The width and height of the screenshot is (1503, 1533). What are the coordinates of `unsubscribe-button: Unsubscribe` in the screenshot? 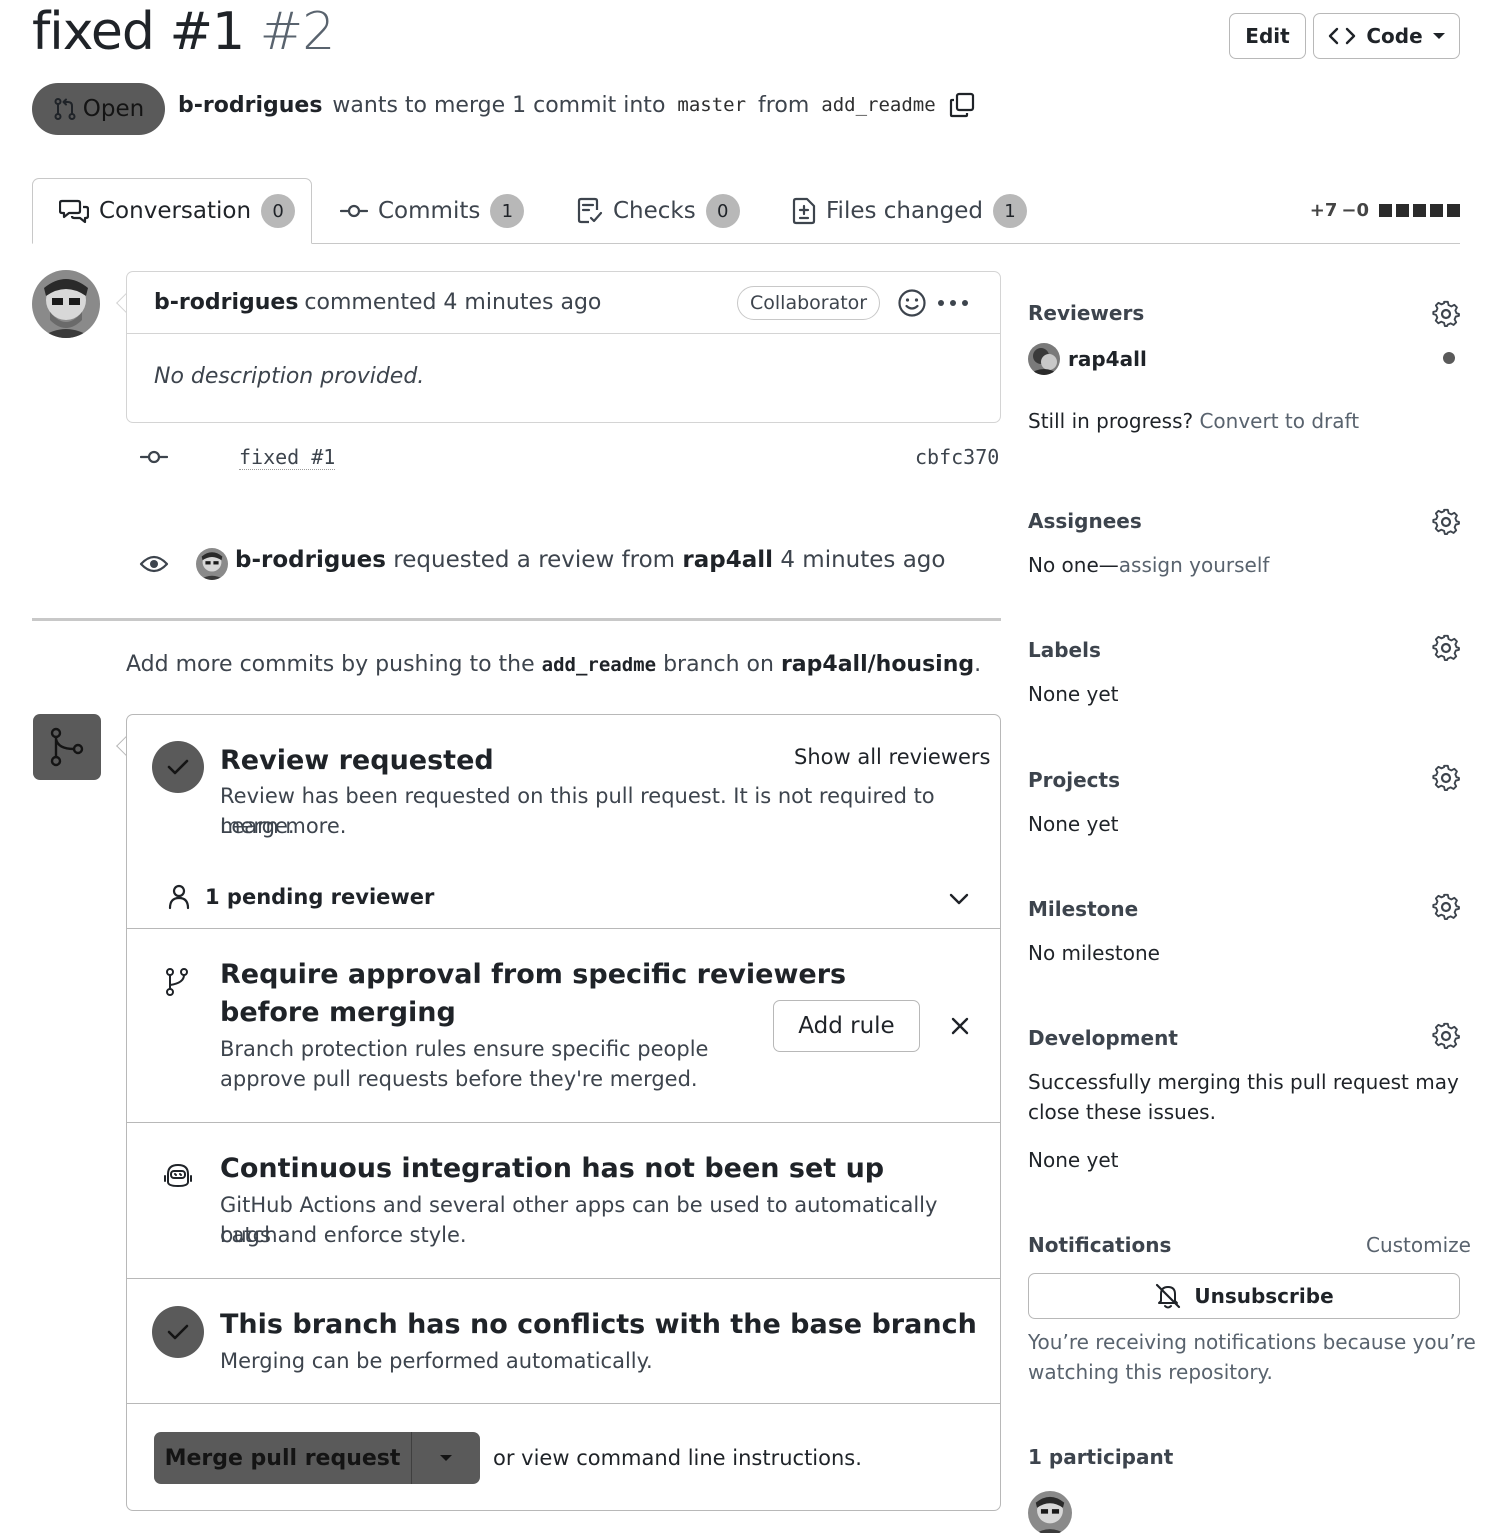 It's located at (1244, 1296).